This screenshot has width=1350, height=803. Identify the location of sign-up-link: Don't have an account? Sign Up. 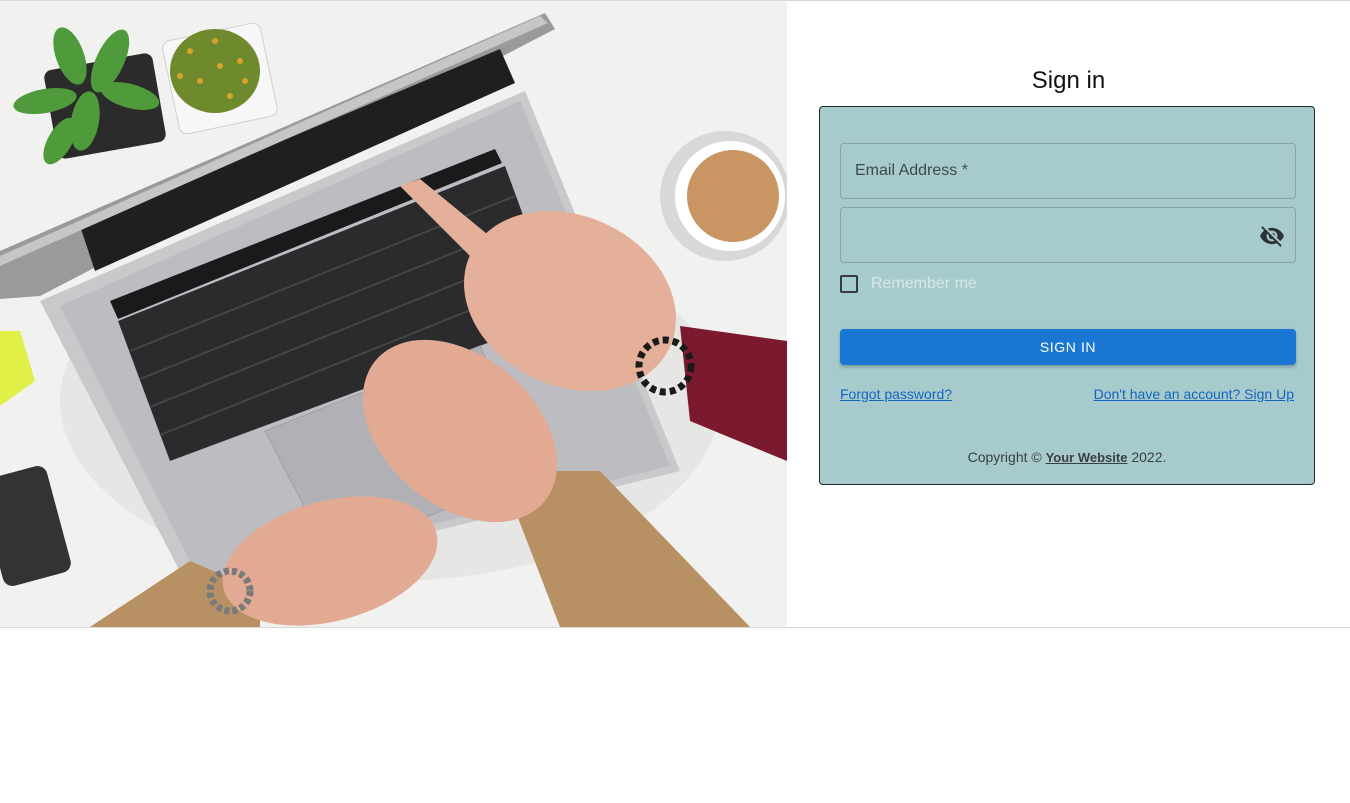
(1194, 394).